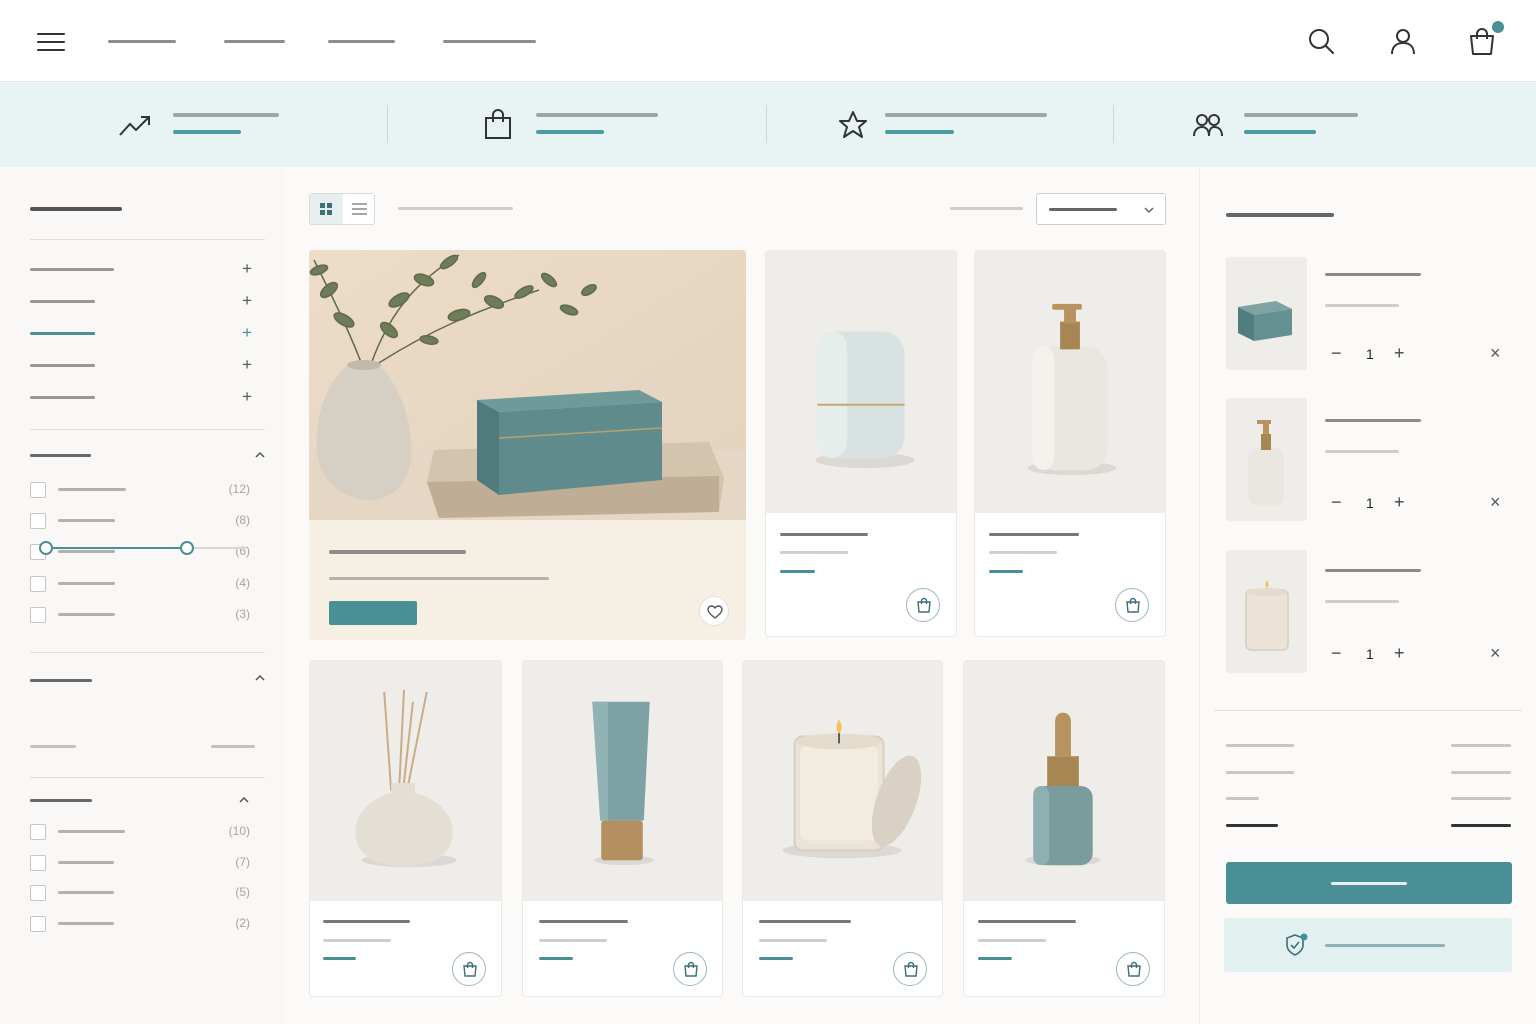 Image resolution: width=1536 pixels, height=1024 pixels. Describe the element at coordinates (1321, 41) in the screenshot. I see `search-icon` at that location.